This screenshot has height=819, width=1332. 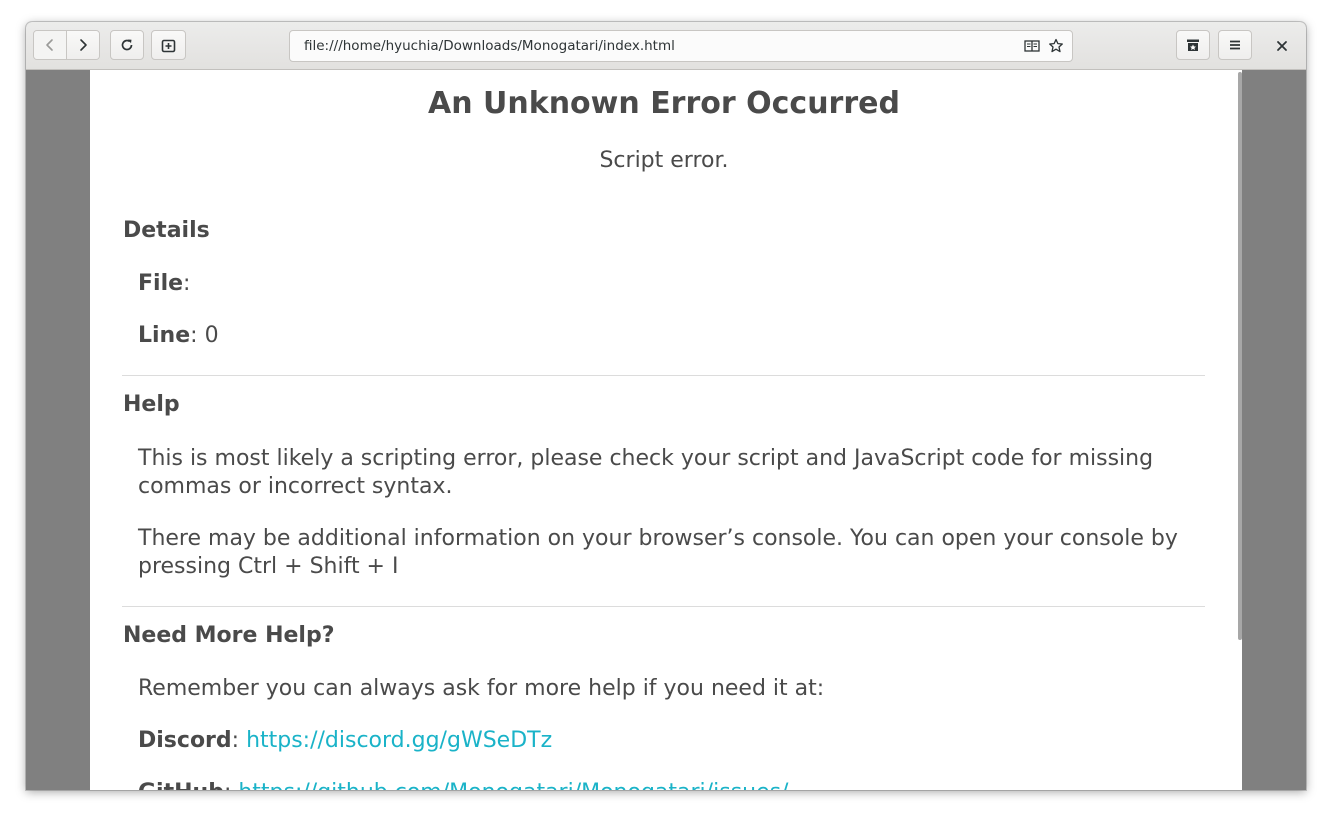 What do you see at coordinates (151, 404) in the screenshot?
I see `help-heading: Help` at bounding box center [151, 404].